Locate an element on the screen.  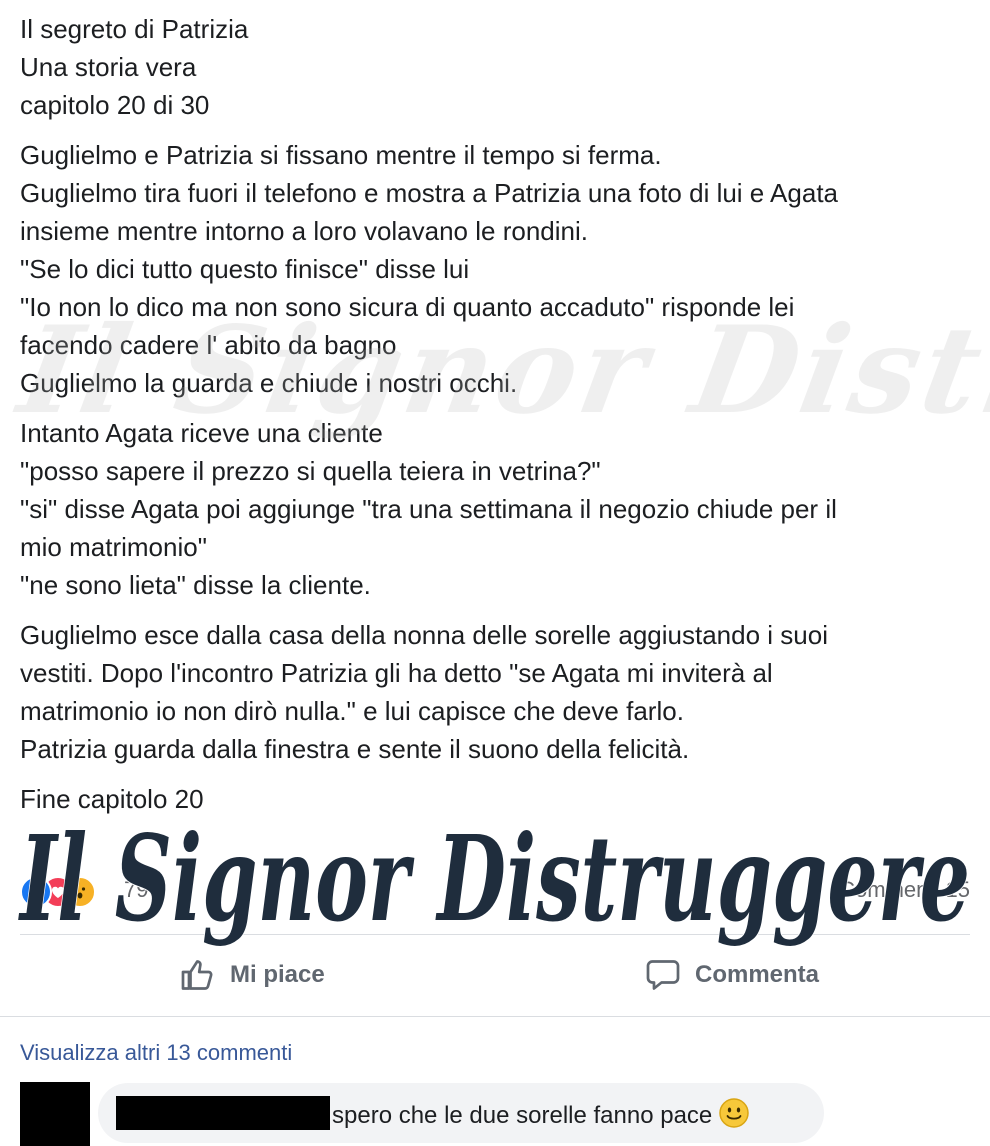
text-line: facendo cadere l' abito da bagno is located at coordinates (208, 345).